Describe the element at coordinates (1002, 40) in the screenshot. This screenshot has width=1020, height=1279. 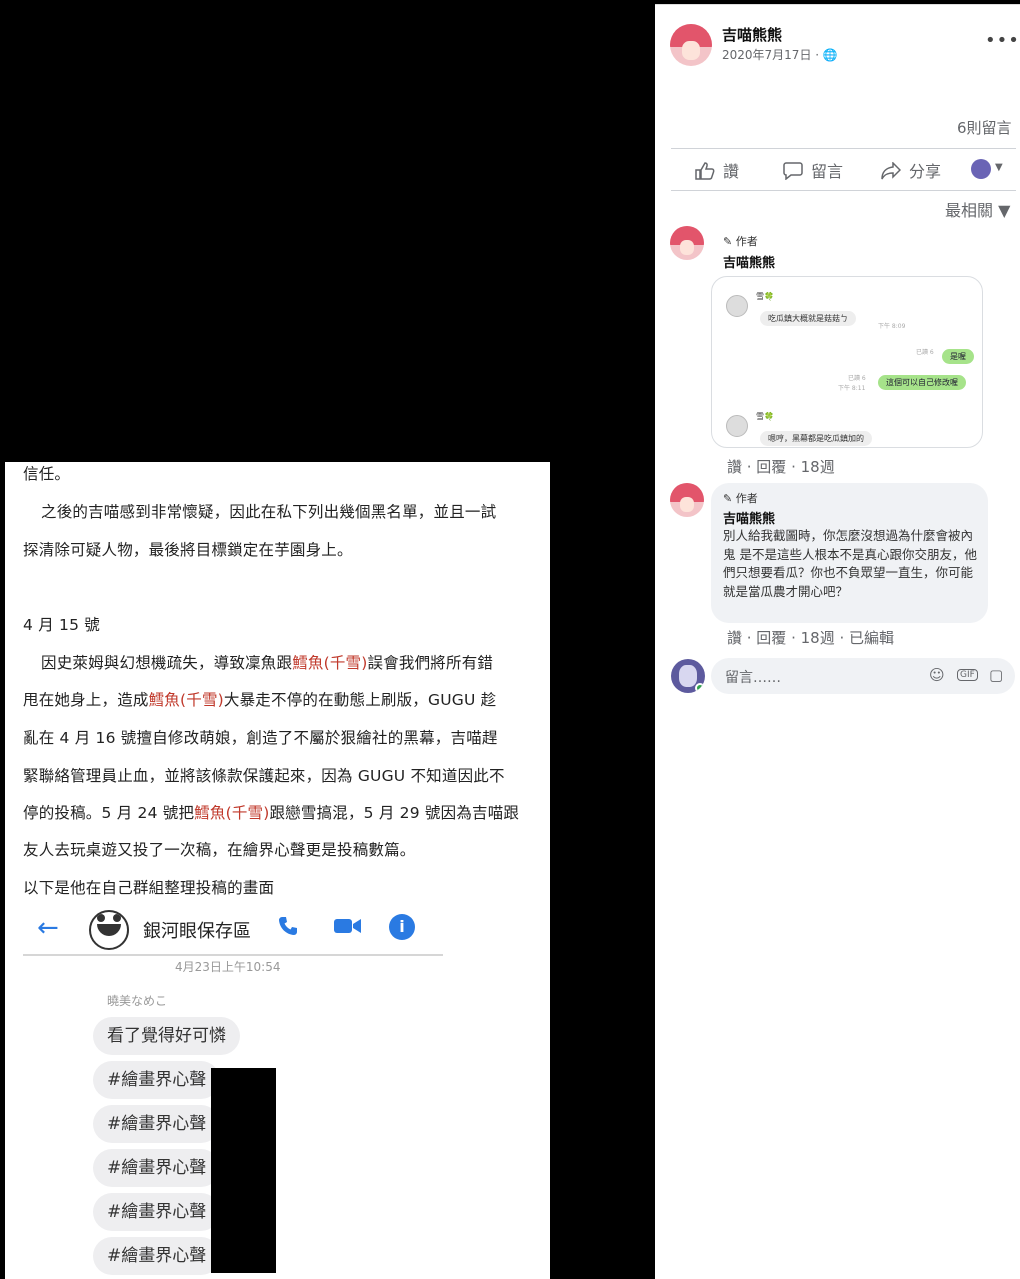
I see `more-options-icon: •••` at that location.